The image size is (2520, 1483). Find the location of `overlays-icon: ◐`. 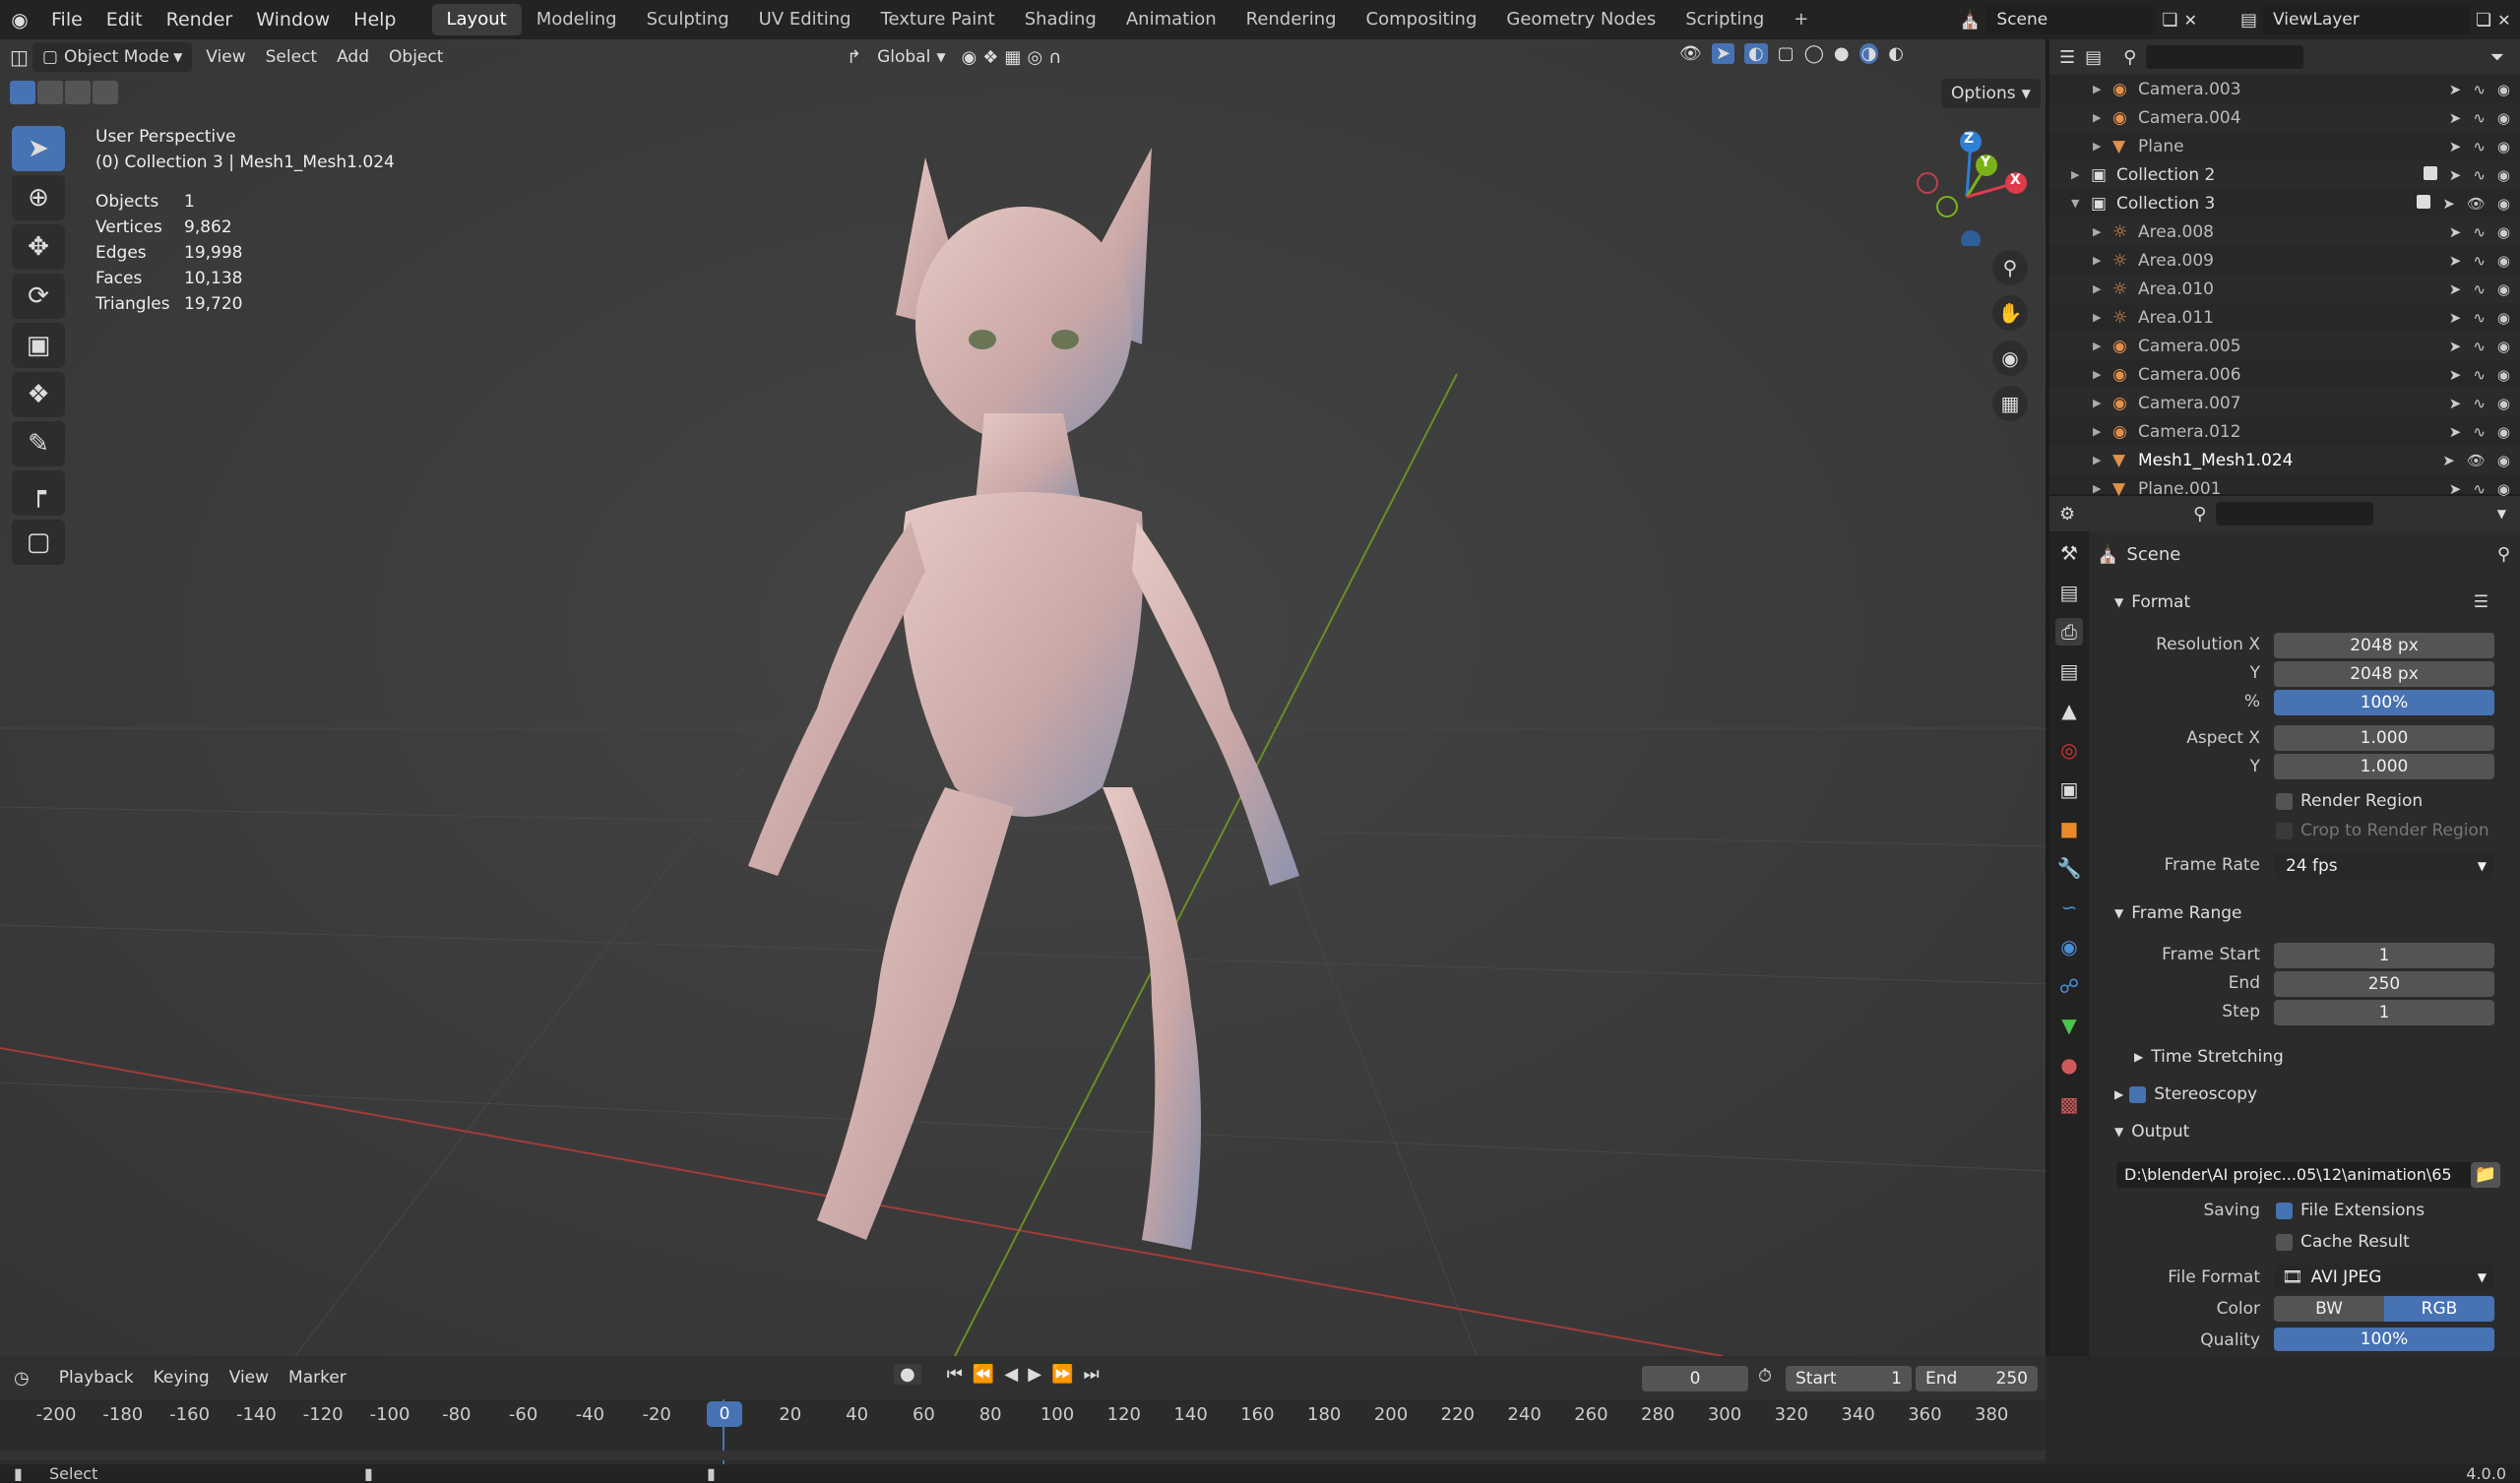

overlays-icon: ◐ is located at coordinates (1755, 53).